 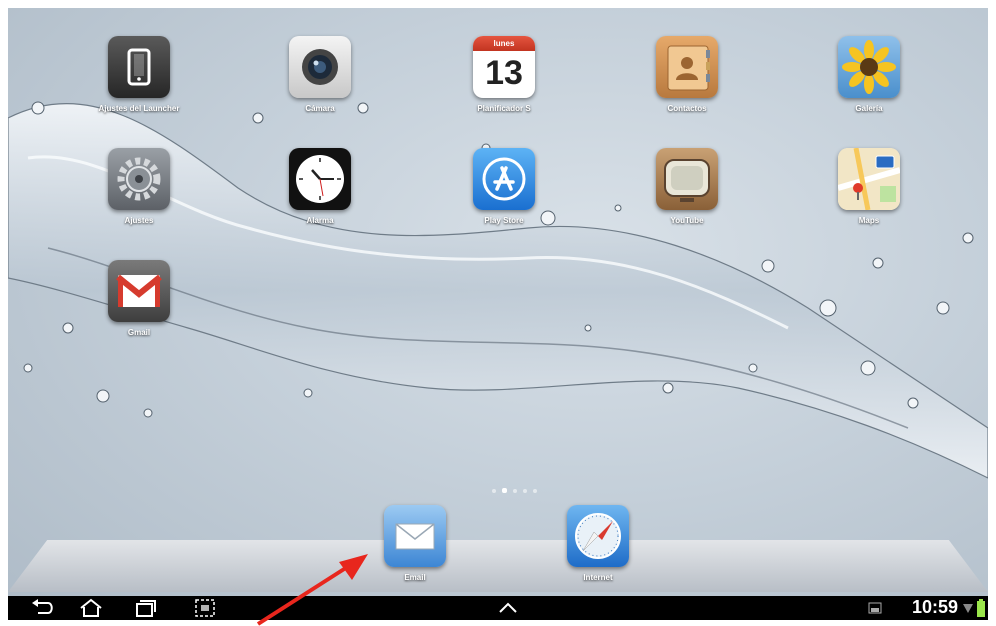 I want to click on compass-icon, so click(x=598, y=536).